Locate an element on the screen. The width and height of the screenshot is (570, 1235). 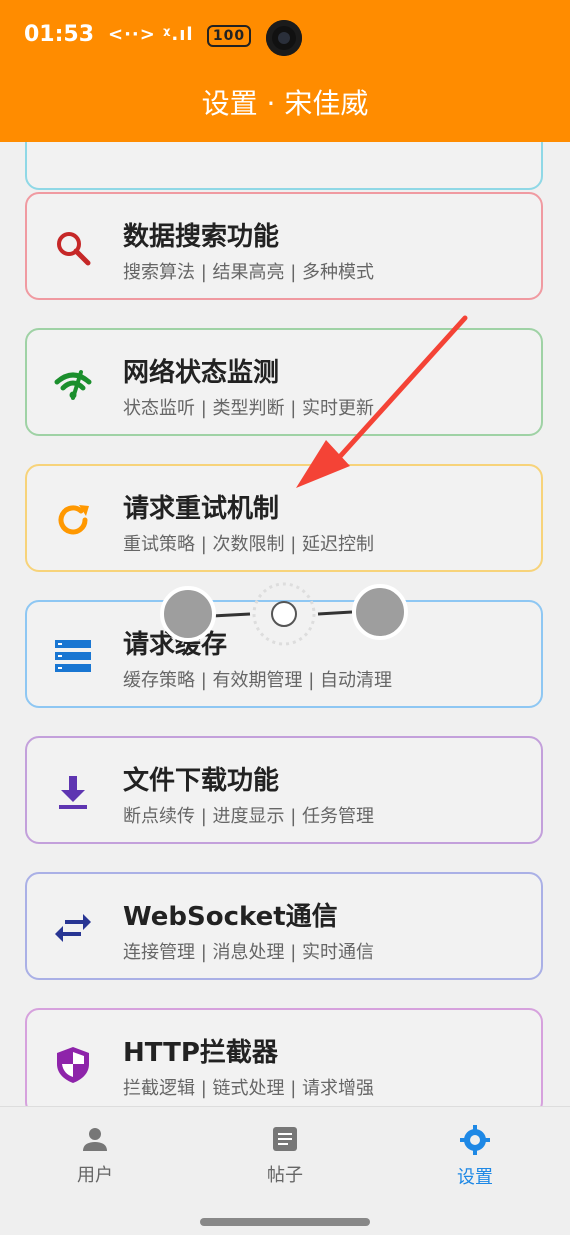
camera-cutout is located at coordinates (284, 38).